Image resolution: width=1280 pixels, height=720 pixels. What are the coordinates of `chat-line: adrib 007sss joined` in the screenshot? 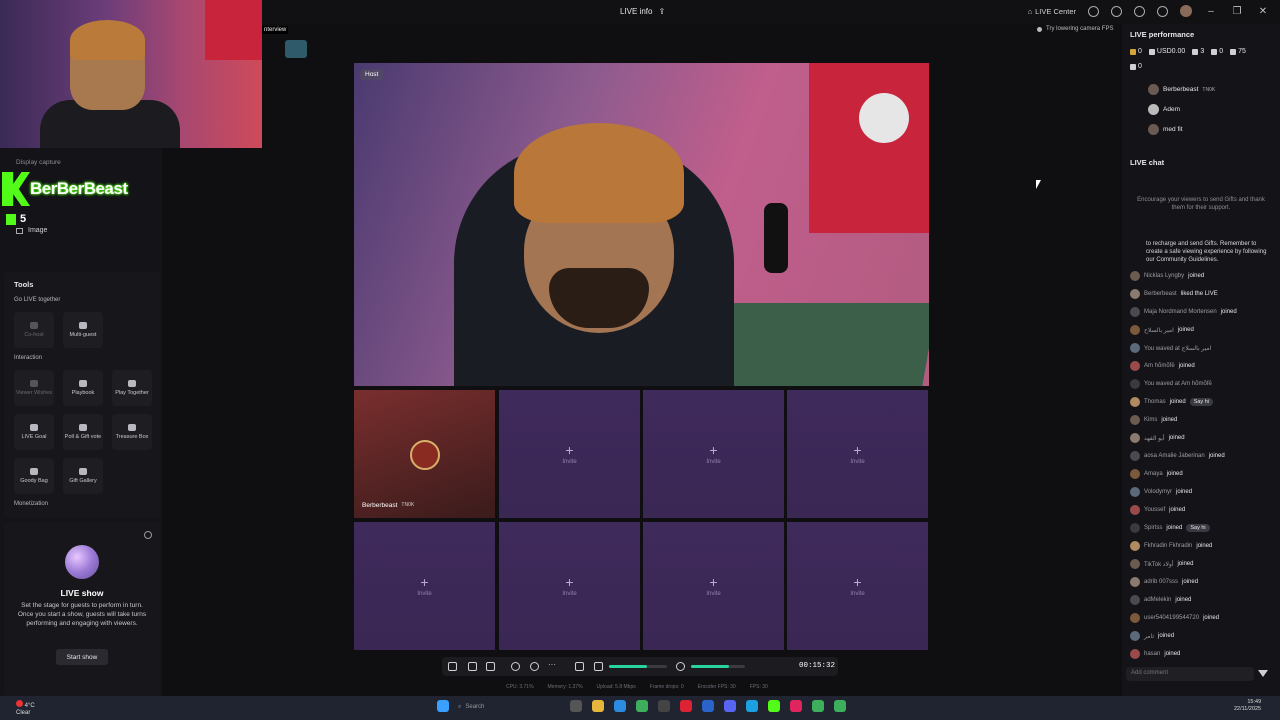 It's located at (1164, 582).